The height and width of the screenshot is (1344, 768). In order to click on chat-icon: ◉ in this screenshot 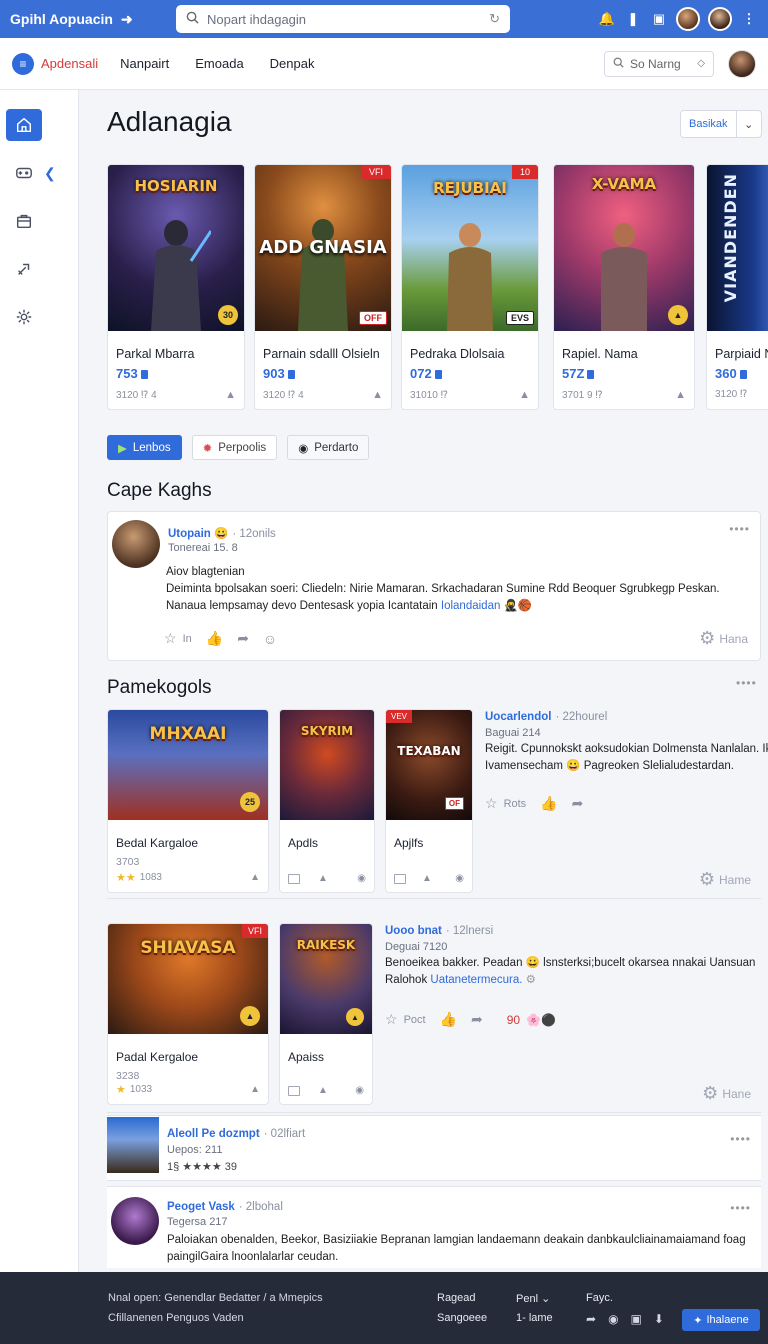, I will do `click(613, 1319)`.